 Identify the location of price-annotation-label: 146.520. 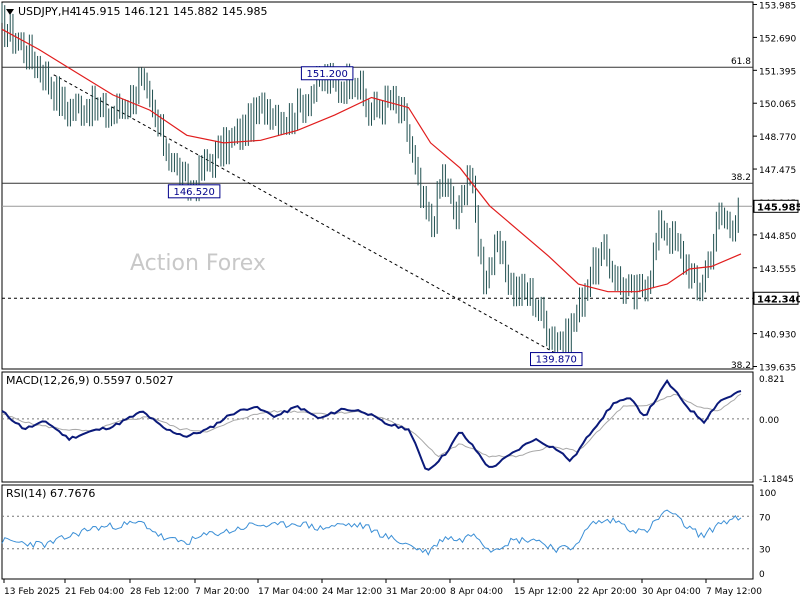
(193, 192).